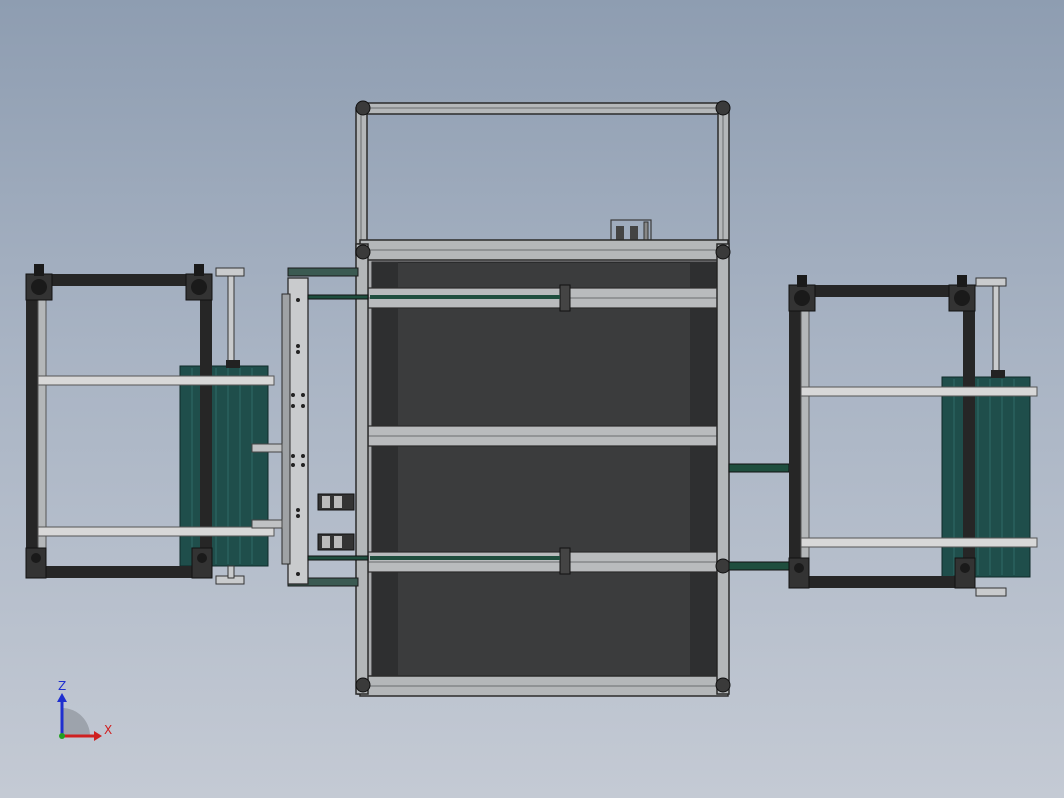 The width and height of the screenshot is (1064, 798). What do you see at coordinates (76, 722) in the screenshot?
I see `triad-quadrant` at bounding box center [76, 722].